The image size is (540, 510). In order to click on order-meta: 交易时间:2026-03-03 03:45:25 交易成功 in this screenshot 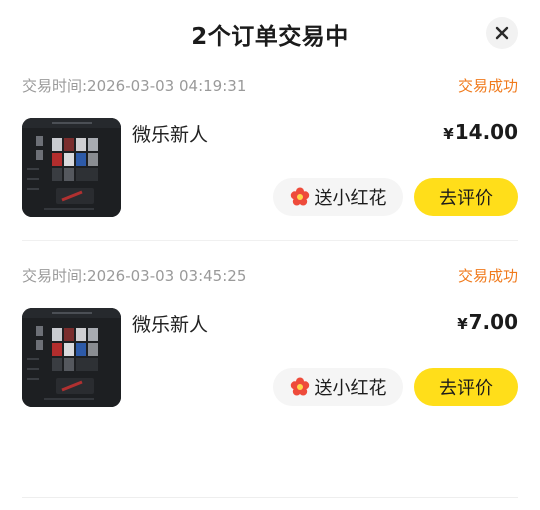, I will do `click(270, 276)`.